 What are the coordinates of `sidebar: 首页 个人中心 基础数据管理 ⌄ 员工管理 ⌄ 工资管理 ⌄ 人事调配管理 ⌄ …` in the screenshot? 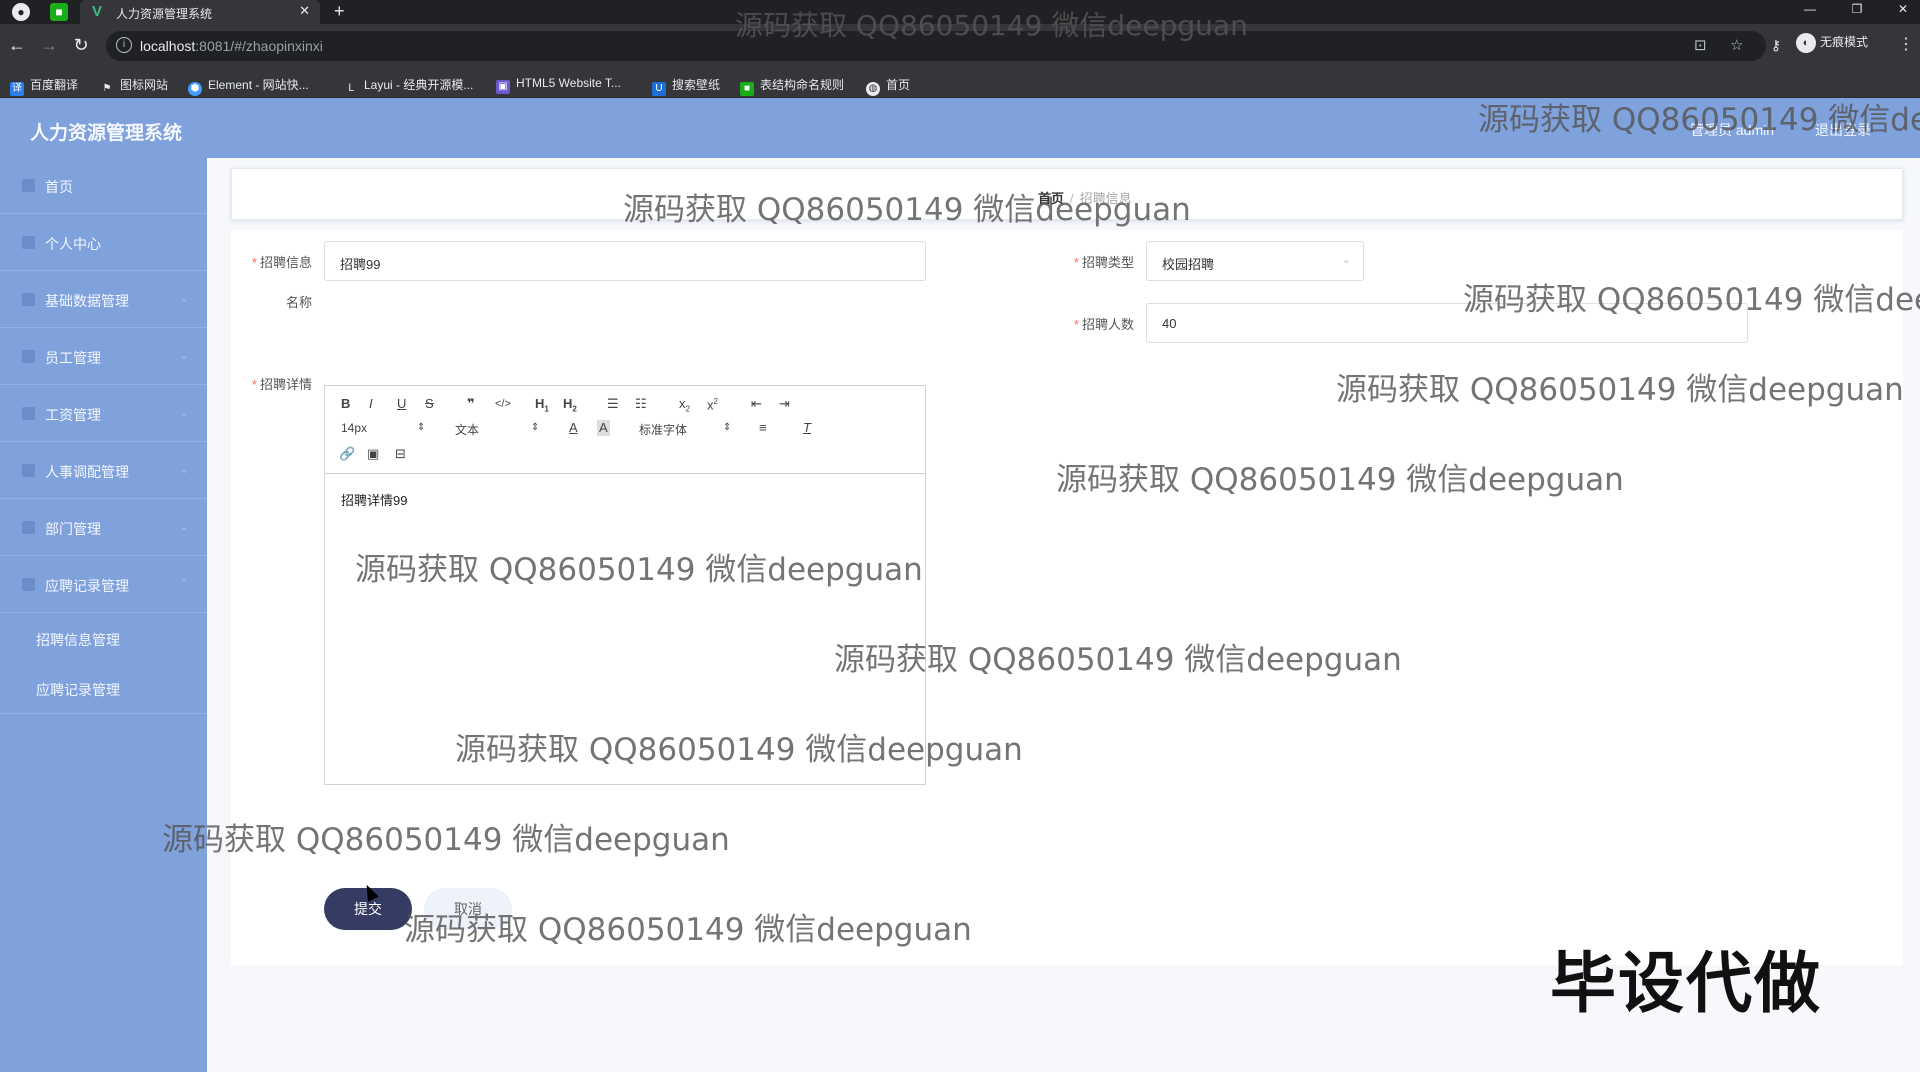 It's located at (103, 615).